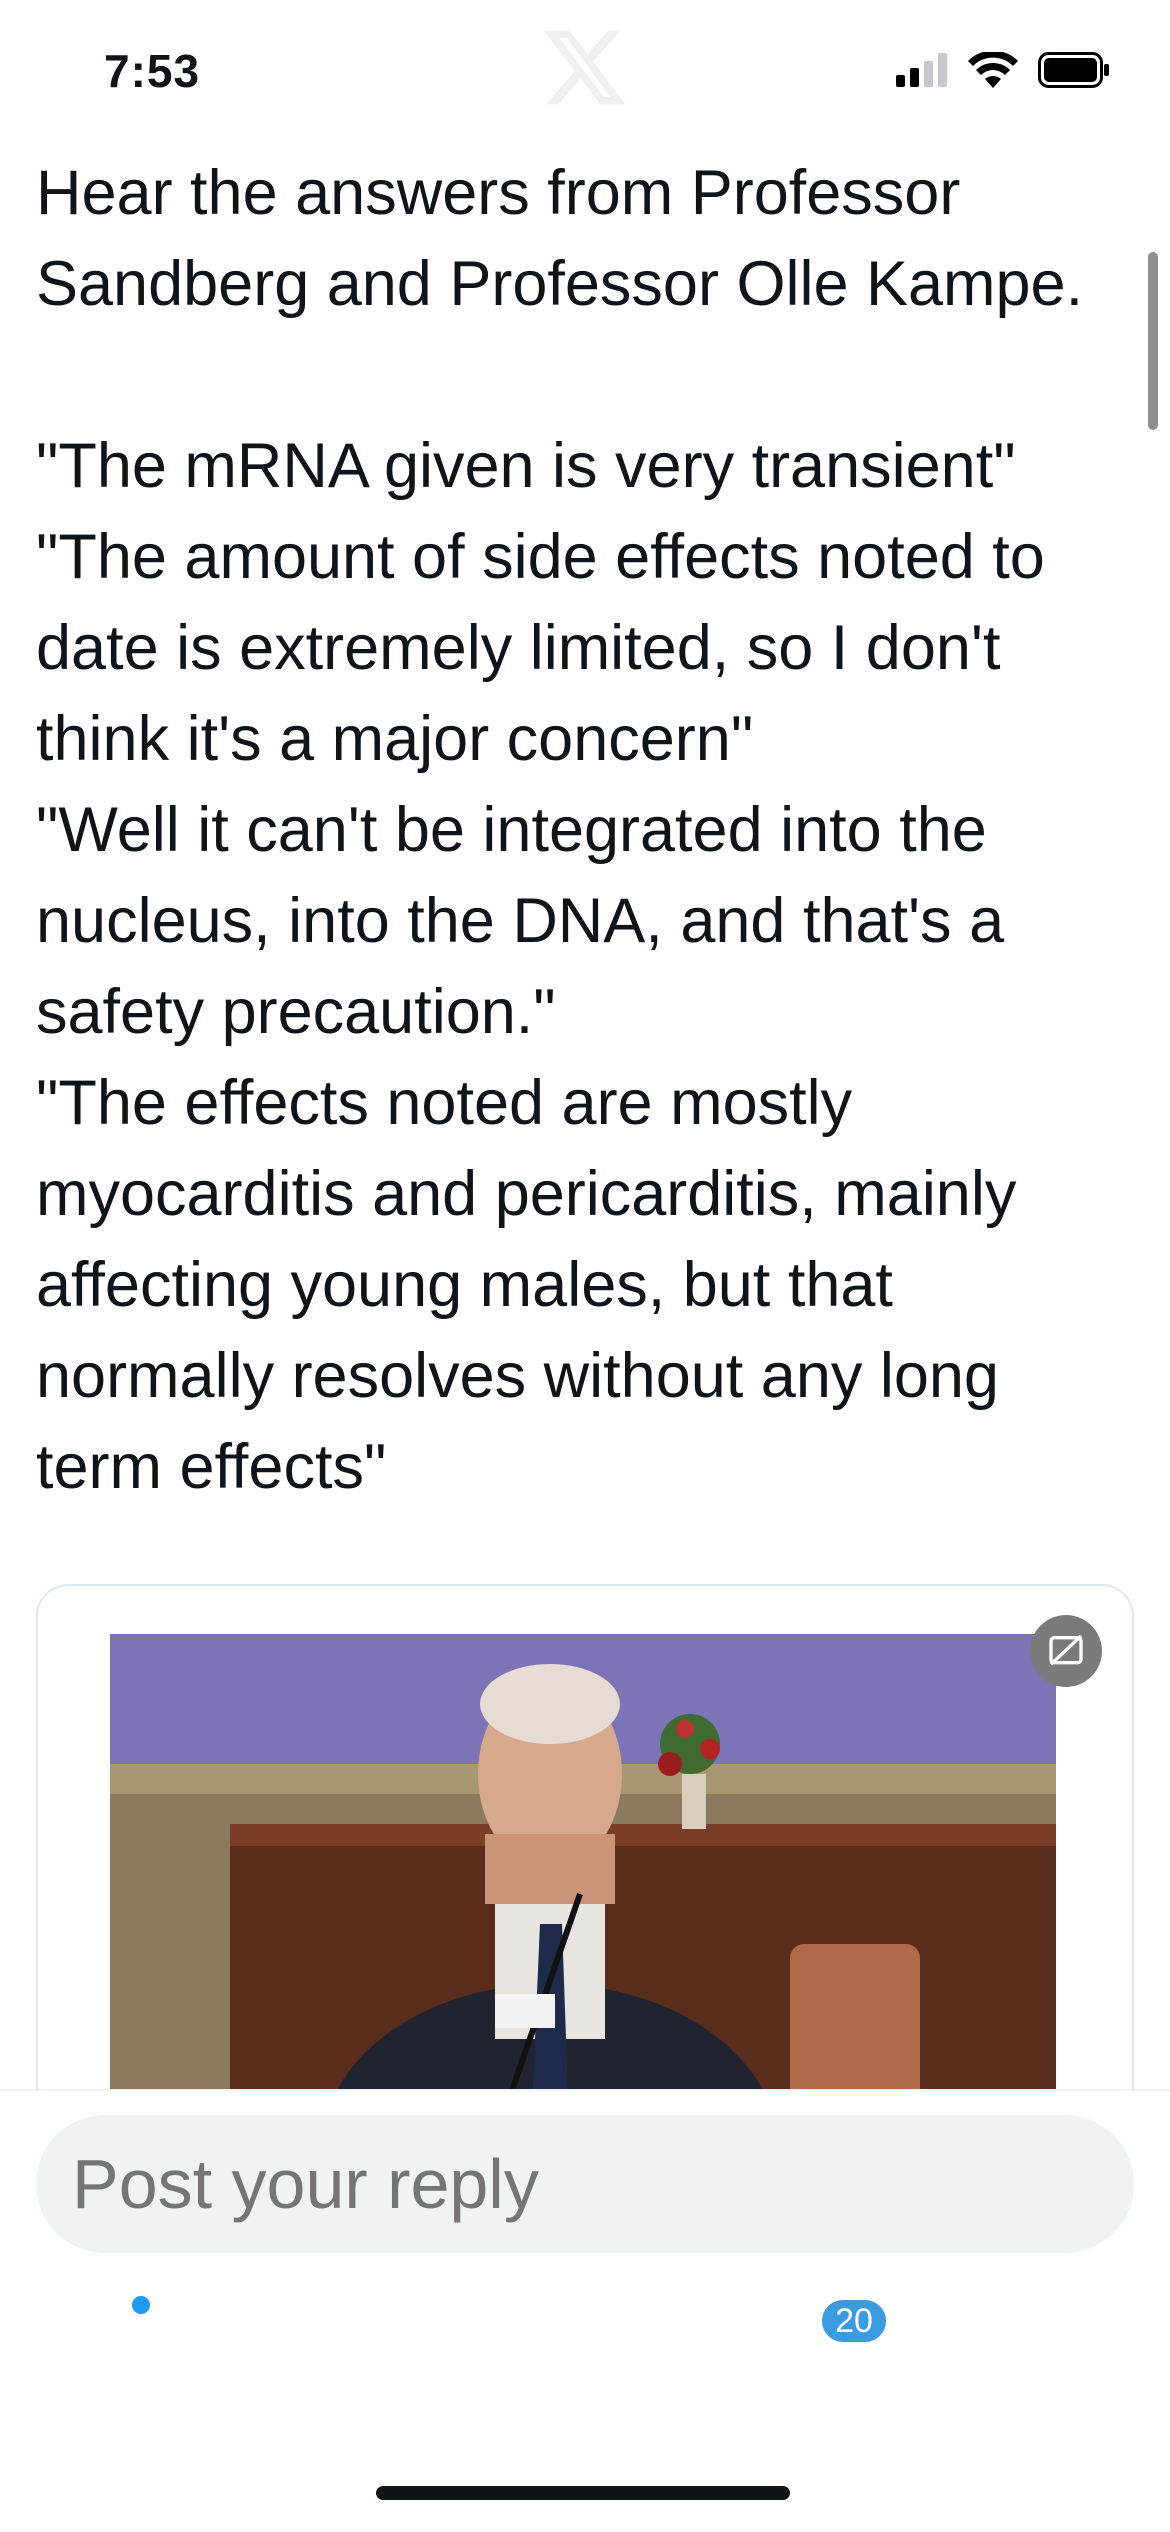 The width and height of the screenshot is (1170, 2532). Describe the element at coordinates (585, 67) in the screenshot. I see `x-logo-icon` at that location.